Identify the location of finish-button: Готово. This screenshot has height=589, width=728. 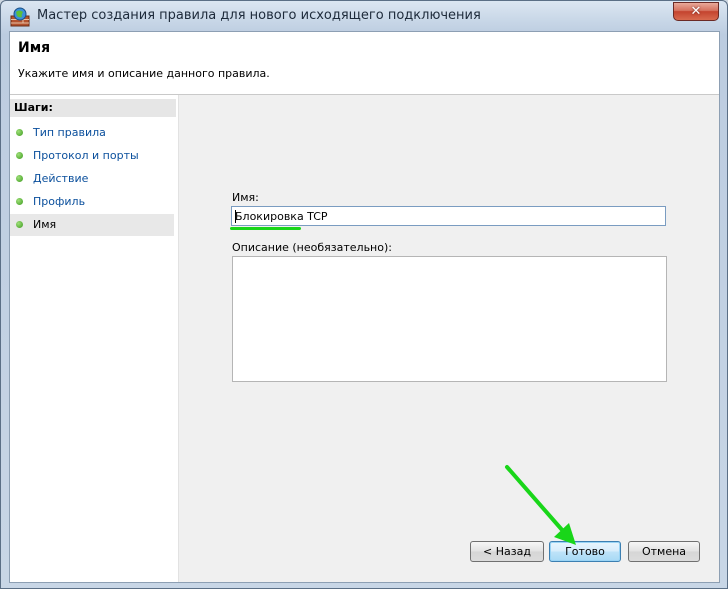
(585, 551).